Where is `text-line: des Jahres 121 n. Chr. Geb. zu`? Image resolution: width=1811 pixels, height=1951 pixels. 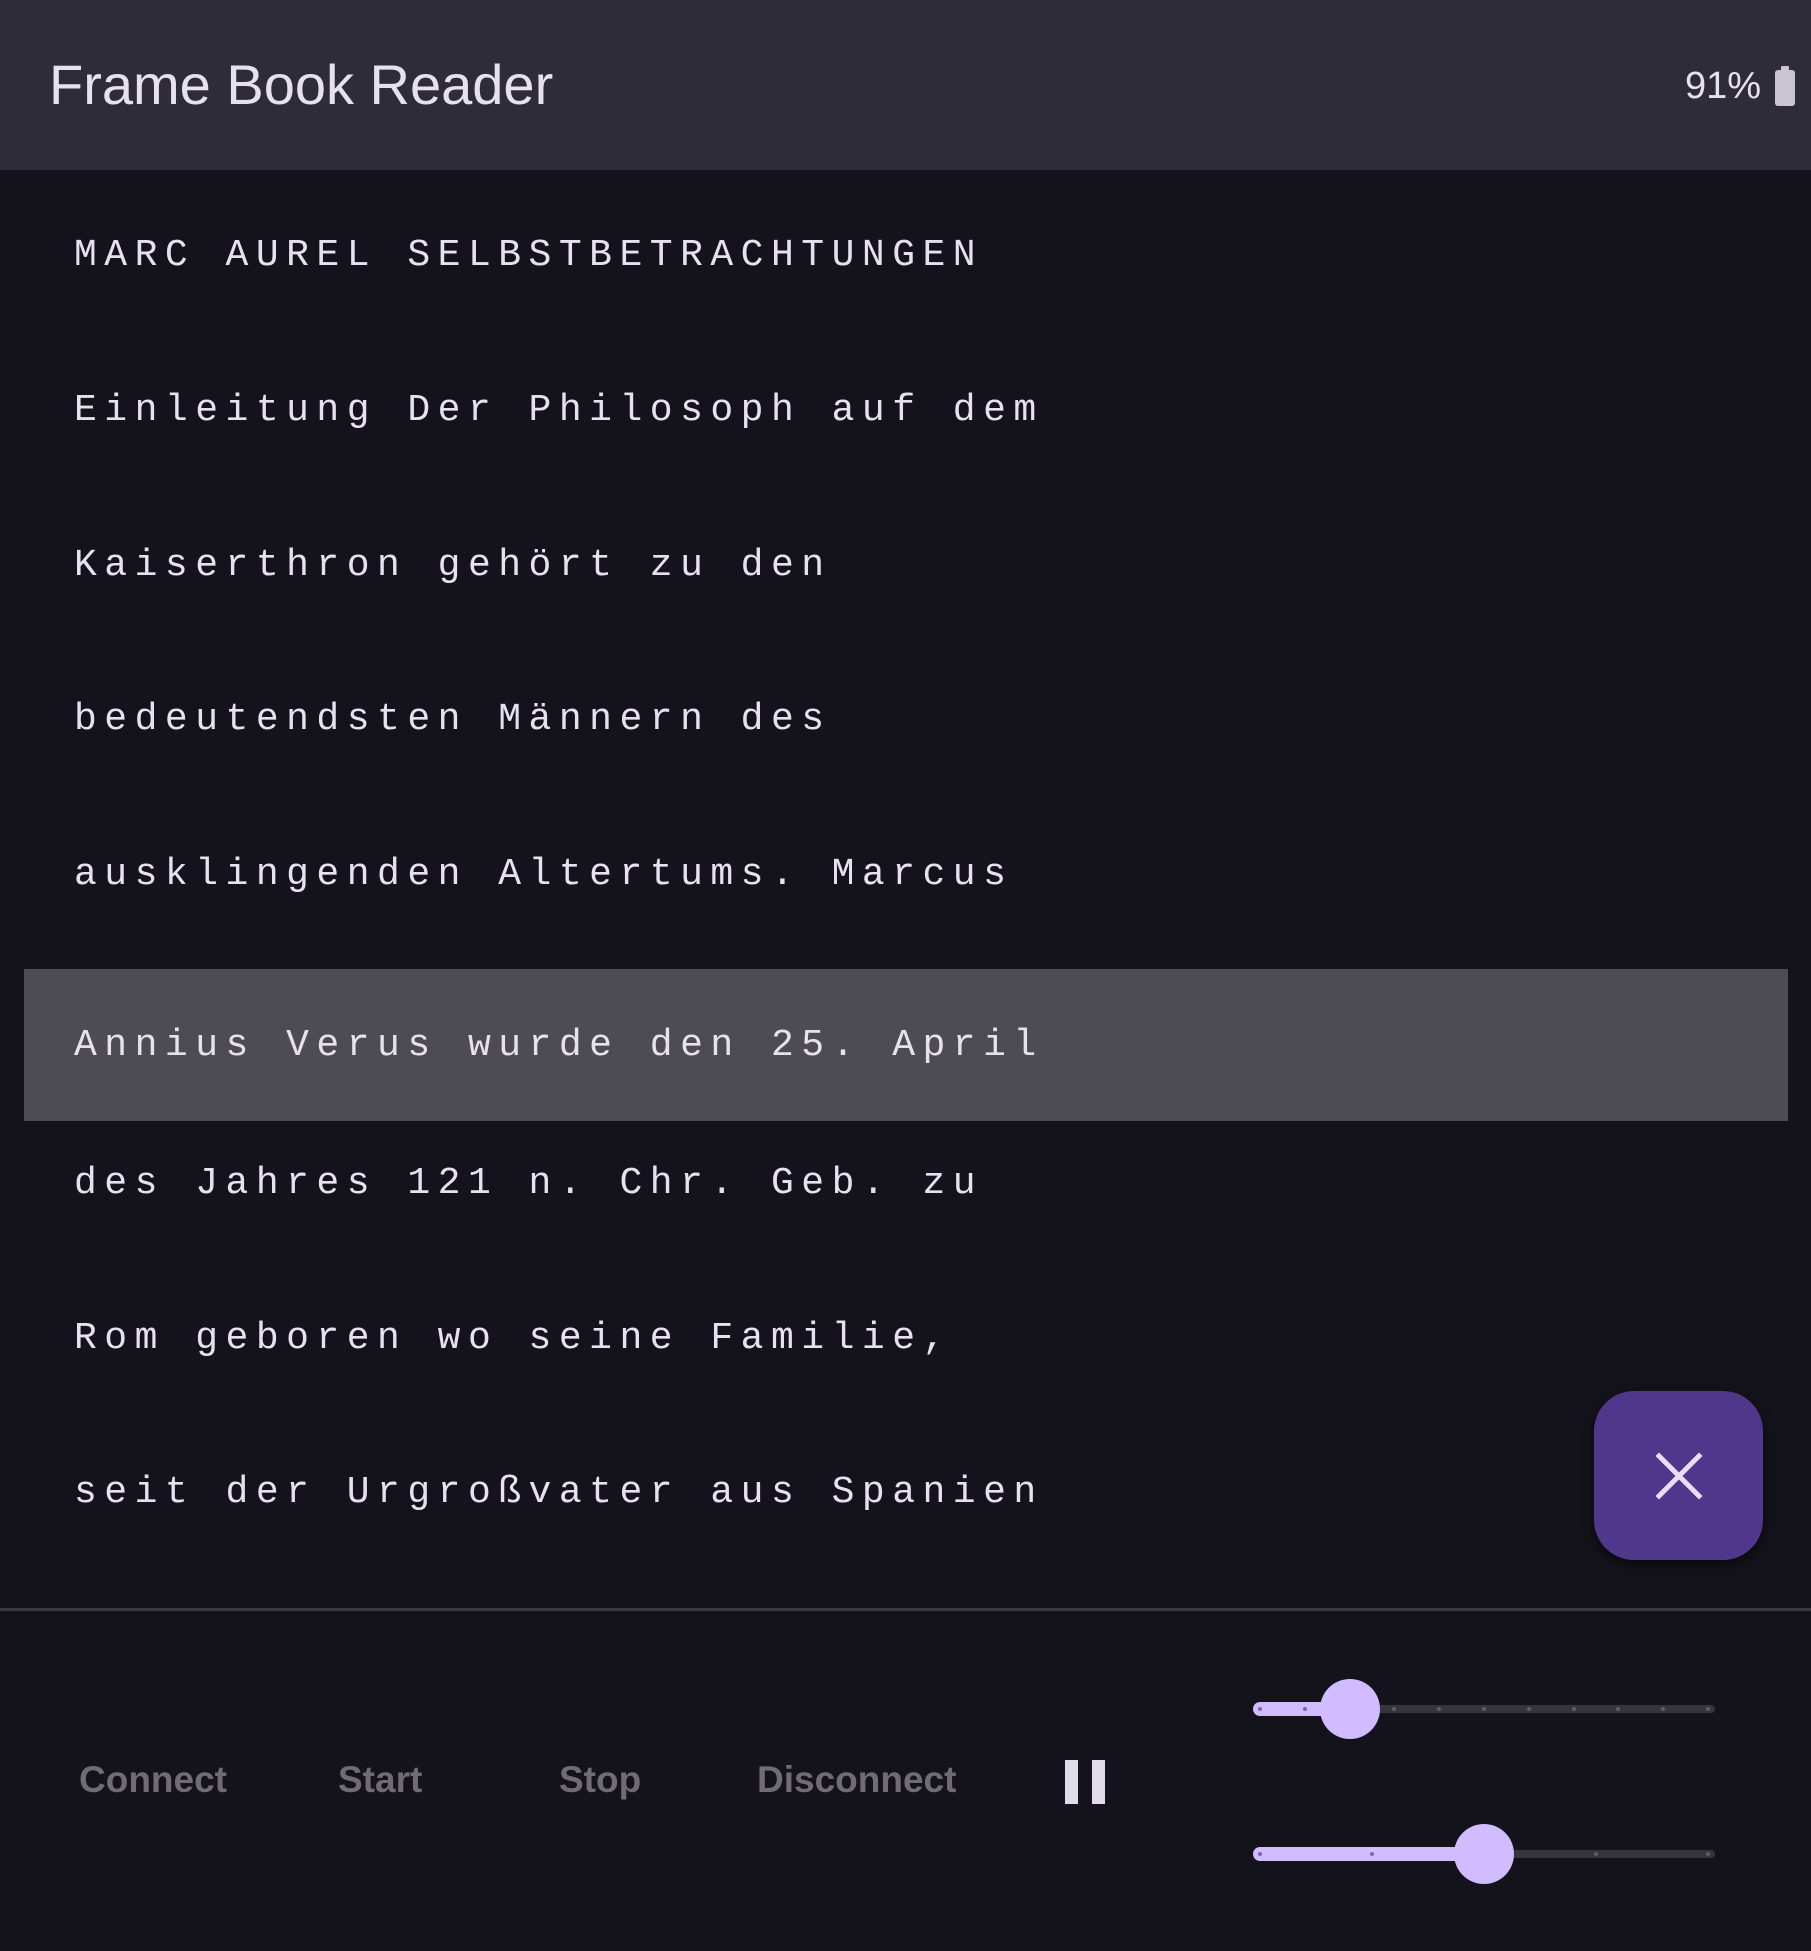 text-line: des Jahres 121 n. Chr. Geb. zu is located at coordinates (529, 1183).